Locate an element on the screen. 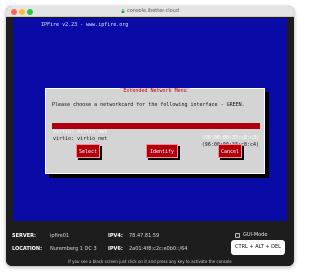 This screenshot has height=272, width=320. server-label: SERVER: is located at coordinates (24, 236).